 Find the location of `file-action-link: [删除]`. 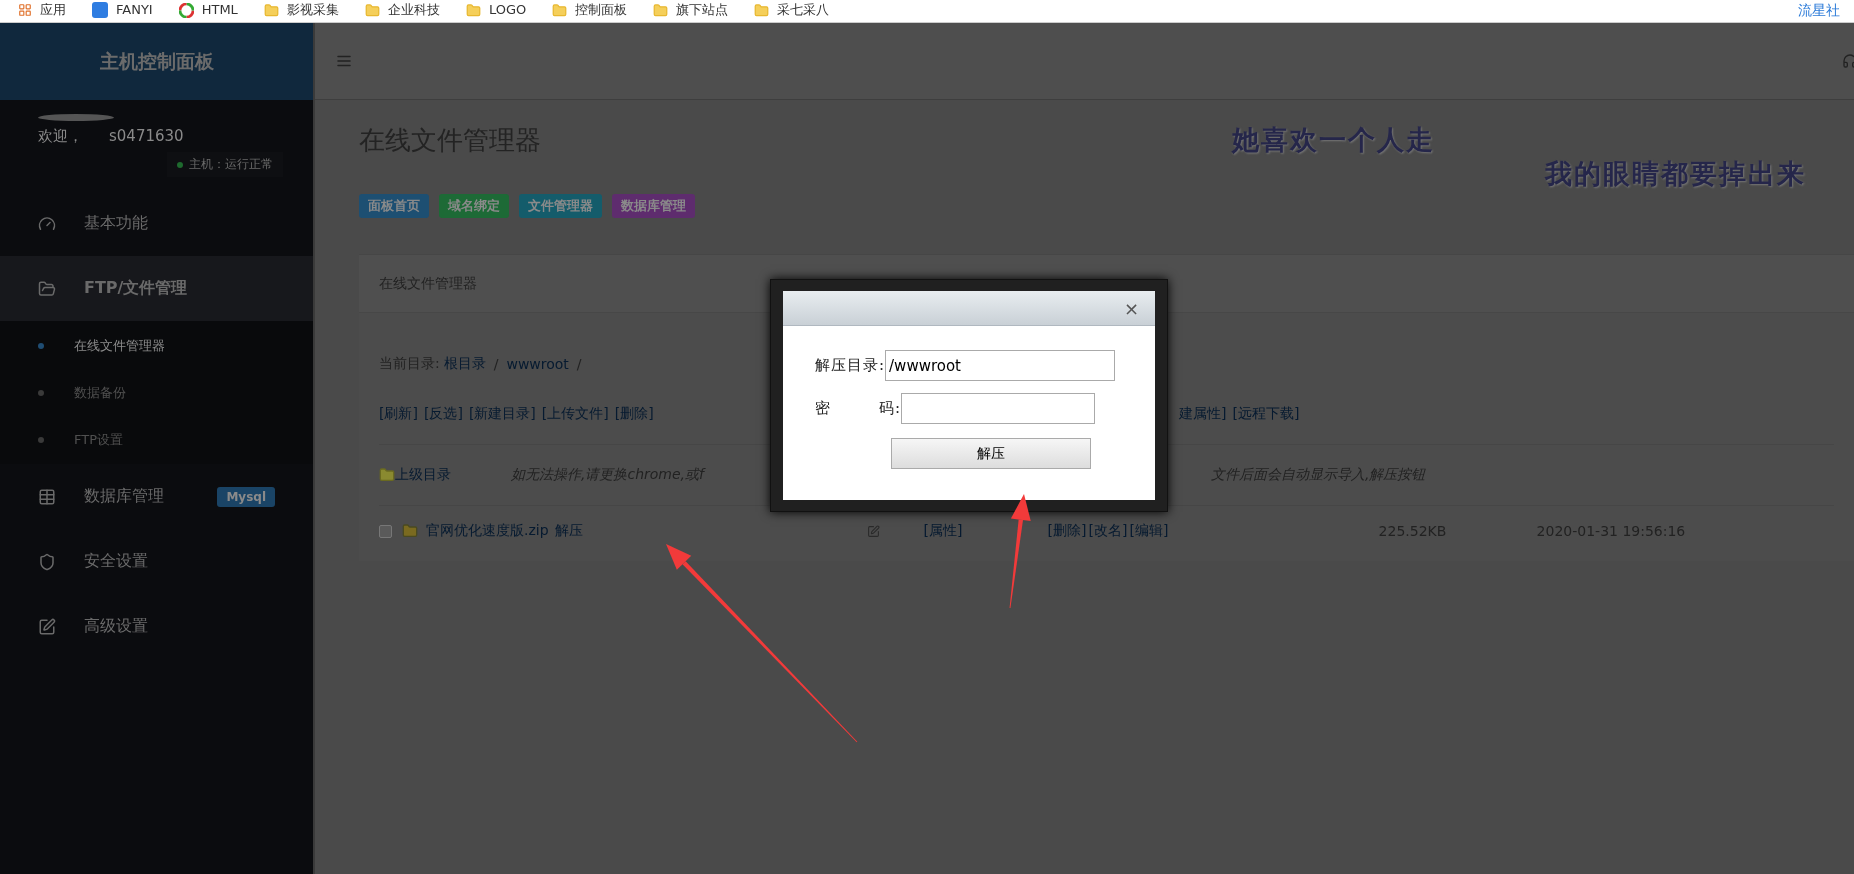

file-action-link: [删除] is located at coordinates (1067, 531).